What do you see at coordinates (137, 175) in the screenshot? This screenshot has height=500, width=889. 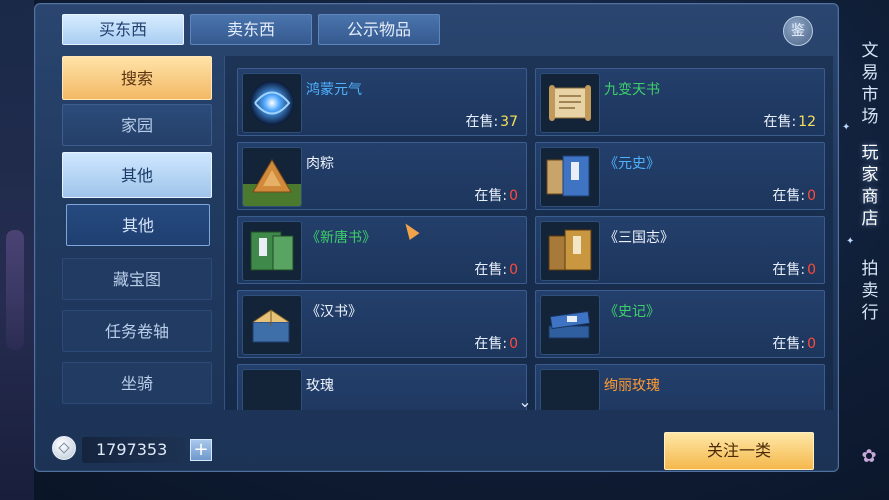 I see `menu-item-other: 其他` at bounding box center [137, 175].